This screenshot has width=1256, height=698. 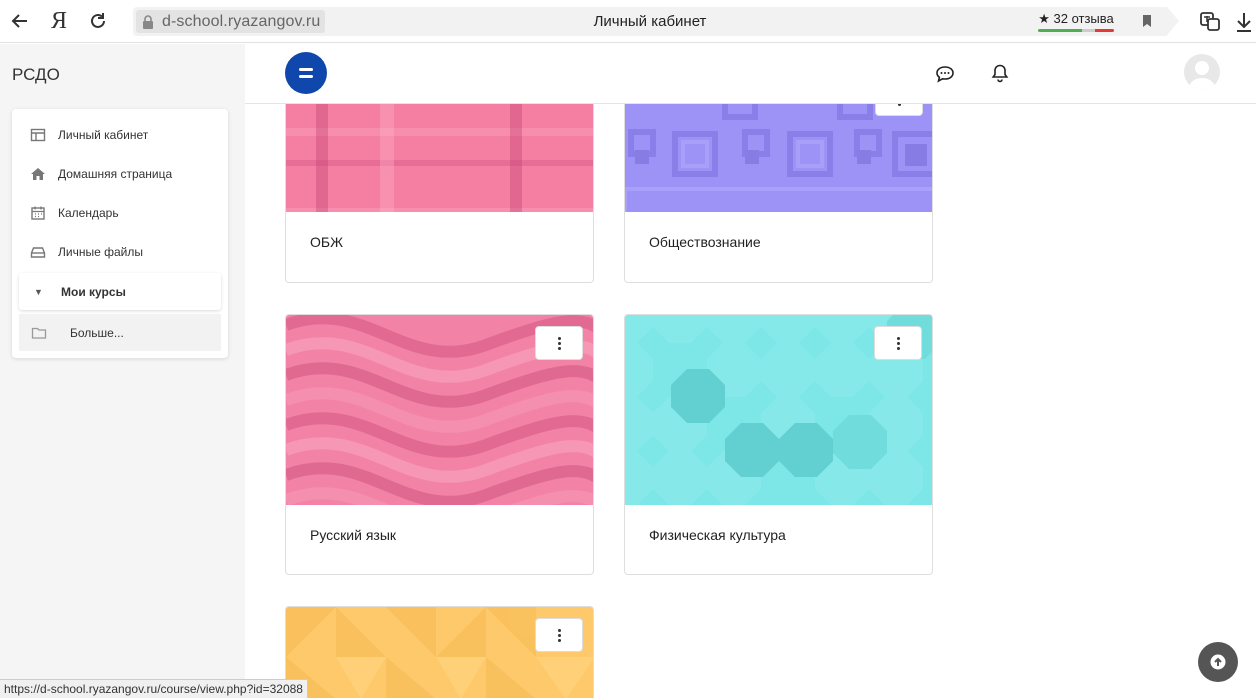 What do you see at coordinates (103, 134) in the screenshot?
I see `sidebar-item-label: Личный кабинет` at bounding box center [103, 134].